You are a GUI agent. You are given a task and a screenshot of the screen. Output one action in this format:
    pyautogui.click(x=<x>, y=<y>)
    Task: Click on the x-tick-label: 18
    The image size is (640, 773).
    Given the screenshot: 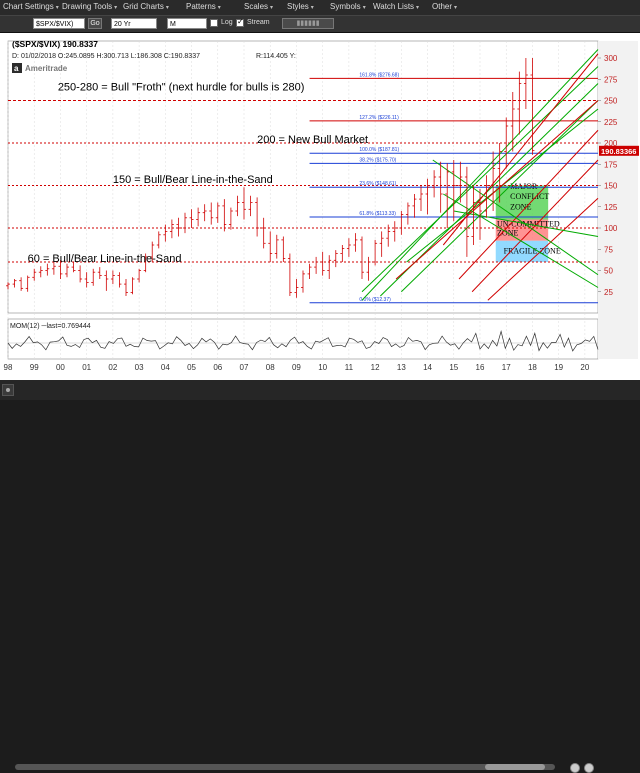 What is the action you would take?
    pyautogui.click(x=532, y=367)
    